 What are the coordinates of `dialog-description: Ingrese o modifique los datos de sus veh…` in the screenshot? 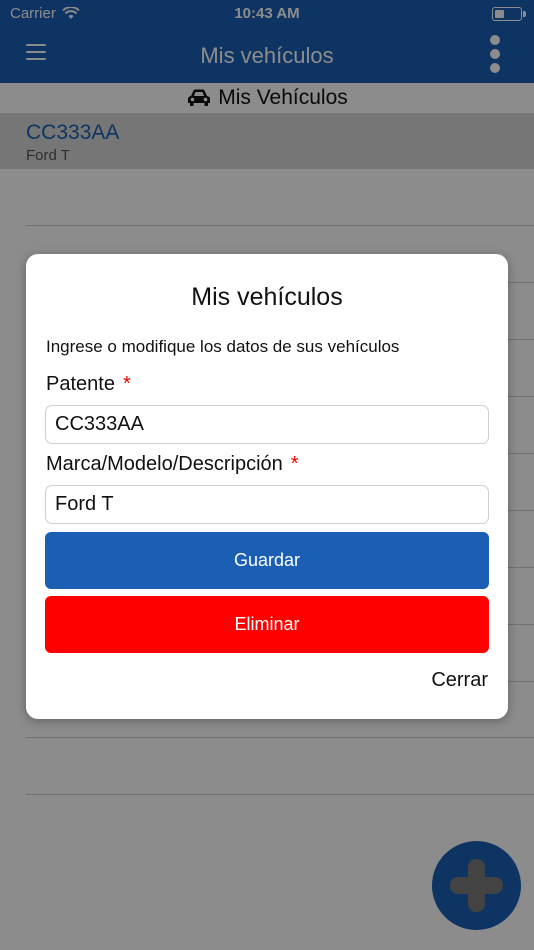 It's located at (223, 346).